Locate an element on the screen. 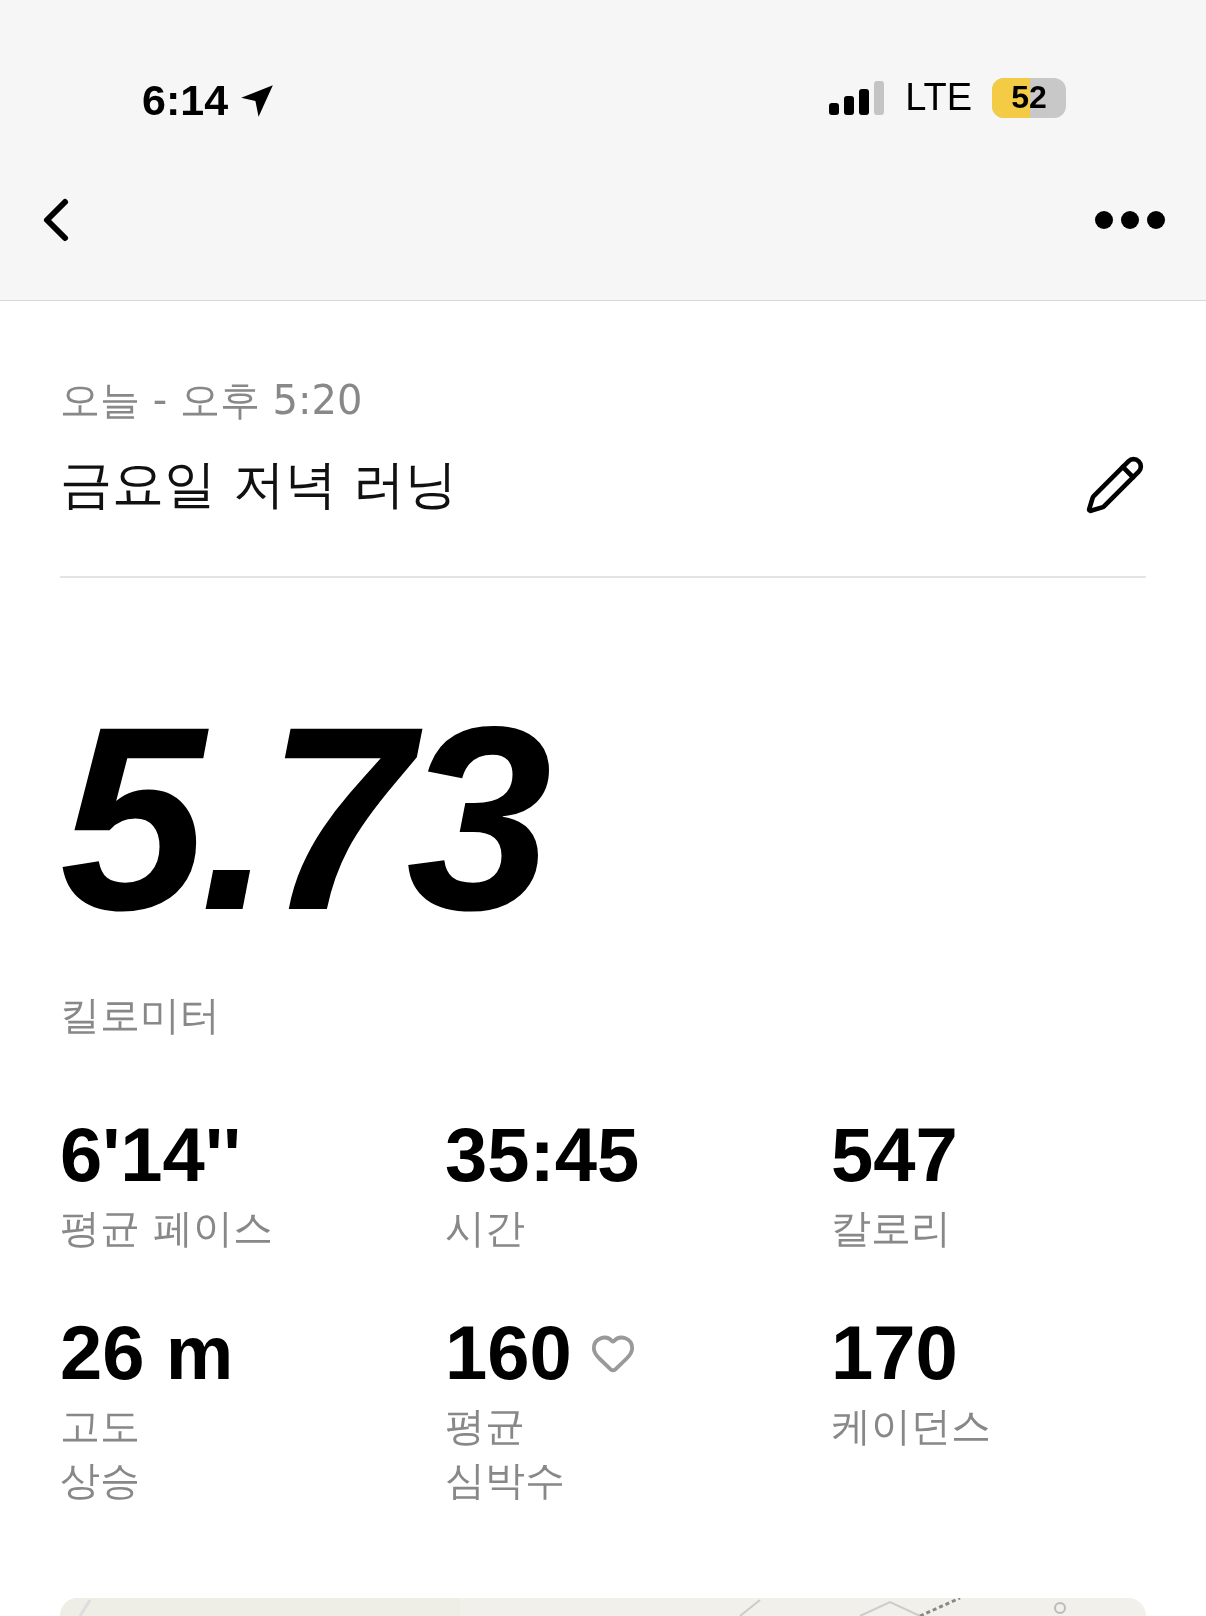  stat-value: 160 is located at coordinates (508, 1352).